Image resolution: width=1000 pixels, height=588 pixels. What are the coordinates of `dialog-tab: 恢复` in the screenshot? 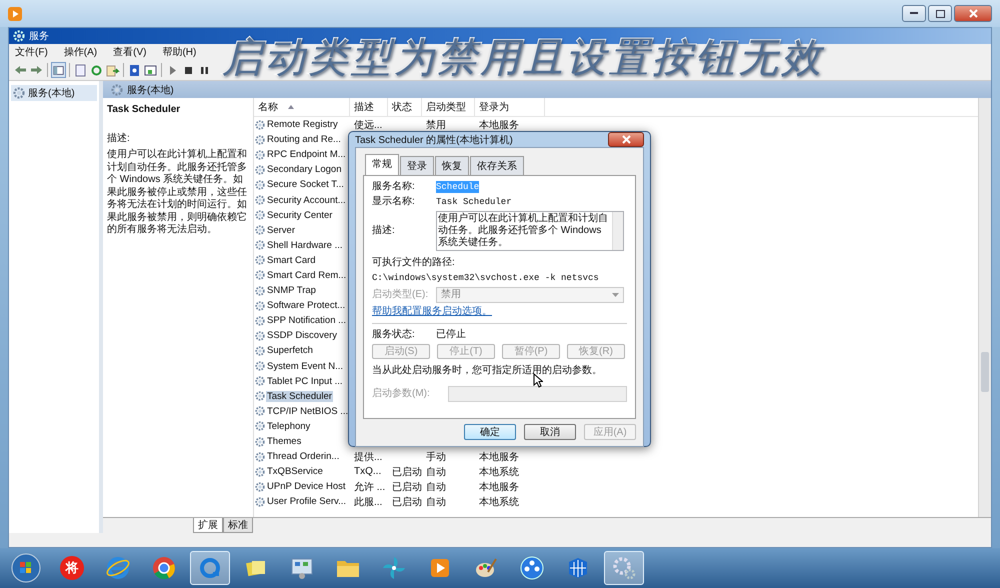 It's located at (452, 165).